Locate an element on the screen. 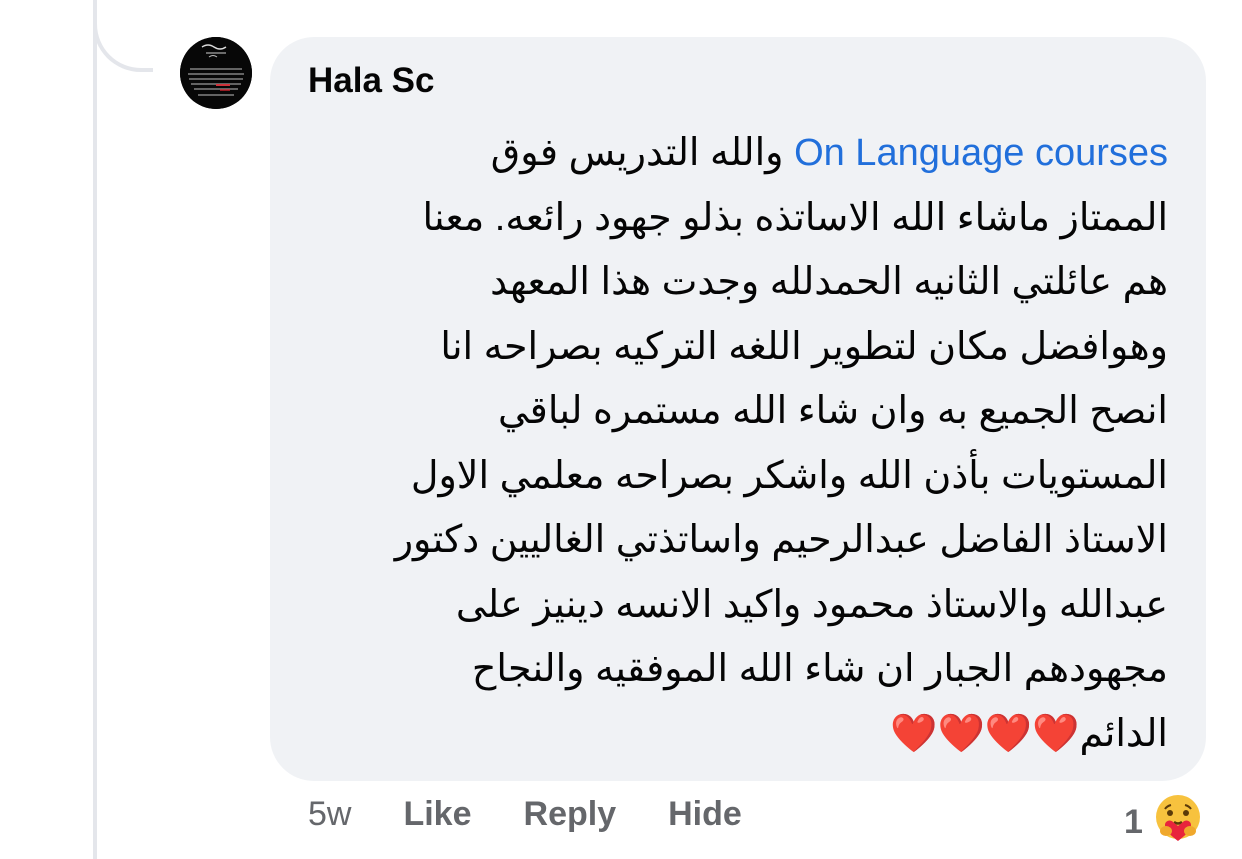 The height and width of the screenshot is (859, 1242). avatar is located at coordinates (216, 73).